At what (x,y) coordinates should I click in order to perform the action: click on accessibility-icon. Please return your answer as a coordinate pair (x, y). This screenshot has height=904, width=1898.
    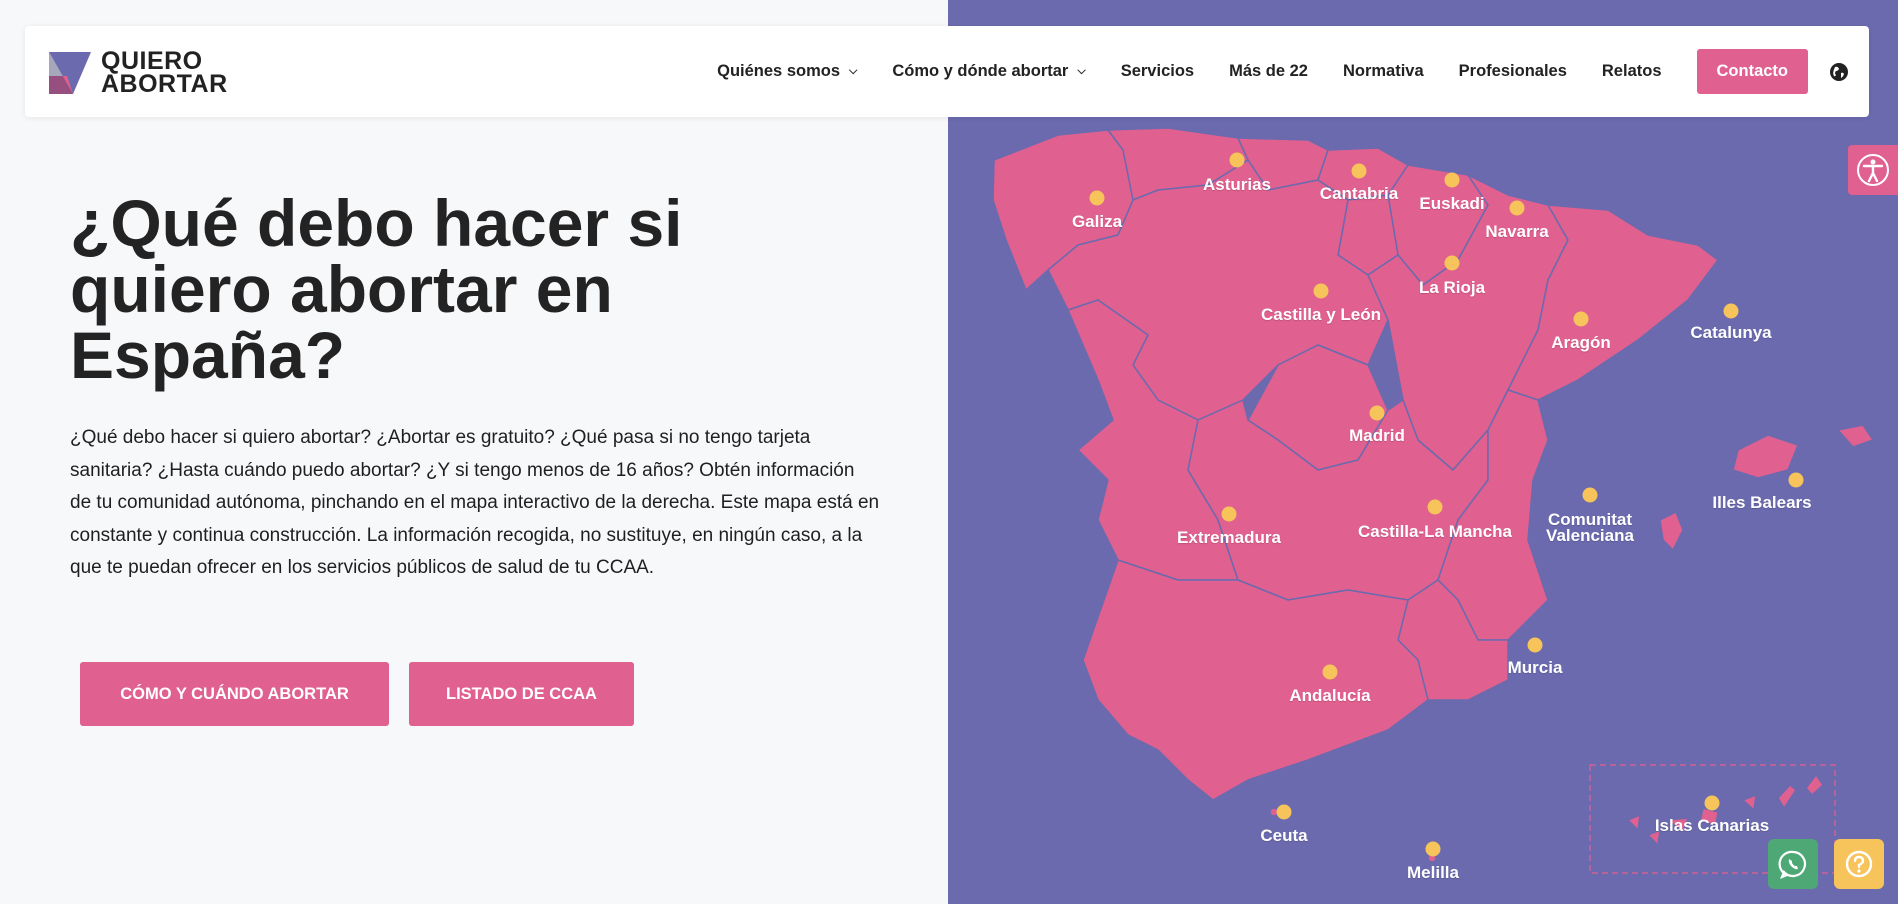
    Looking at the image, I should click on (1873, 170).